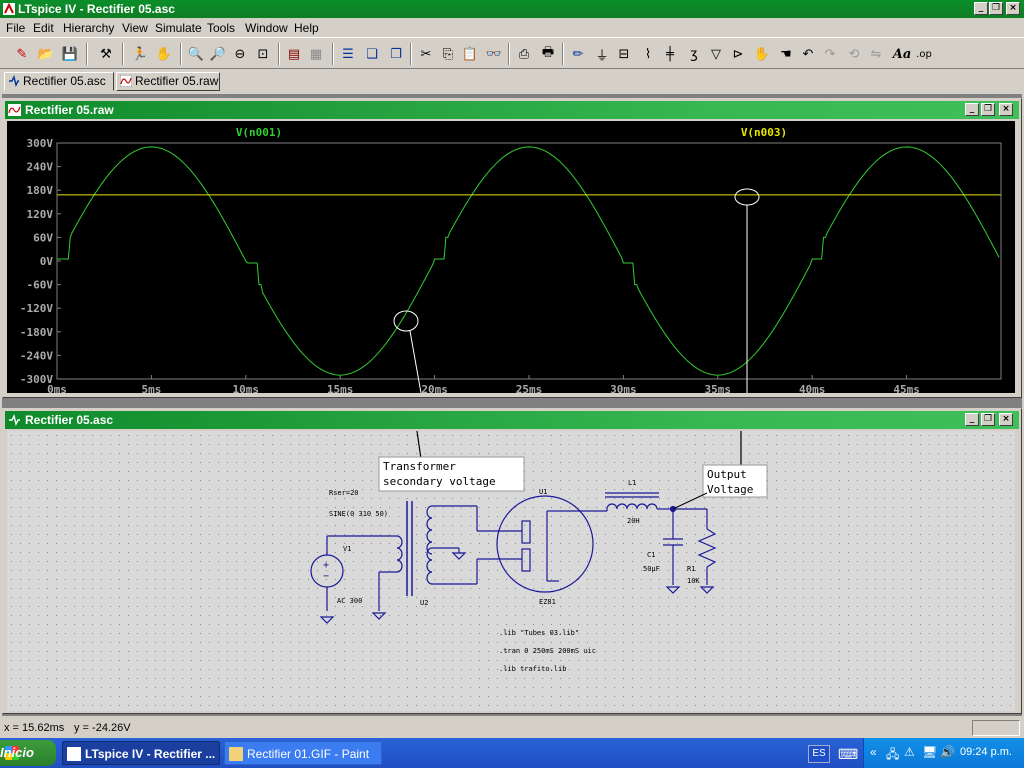 This screenshot has width=1024, height=768. I want to click on zoom-in-icon: 🔍, so click(196, 54).